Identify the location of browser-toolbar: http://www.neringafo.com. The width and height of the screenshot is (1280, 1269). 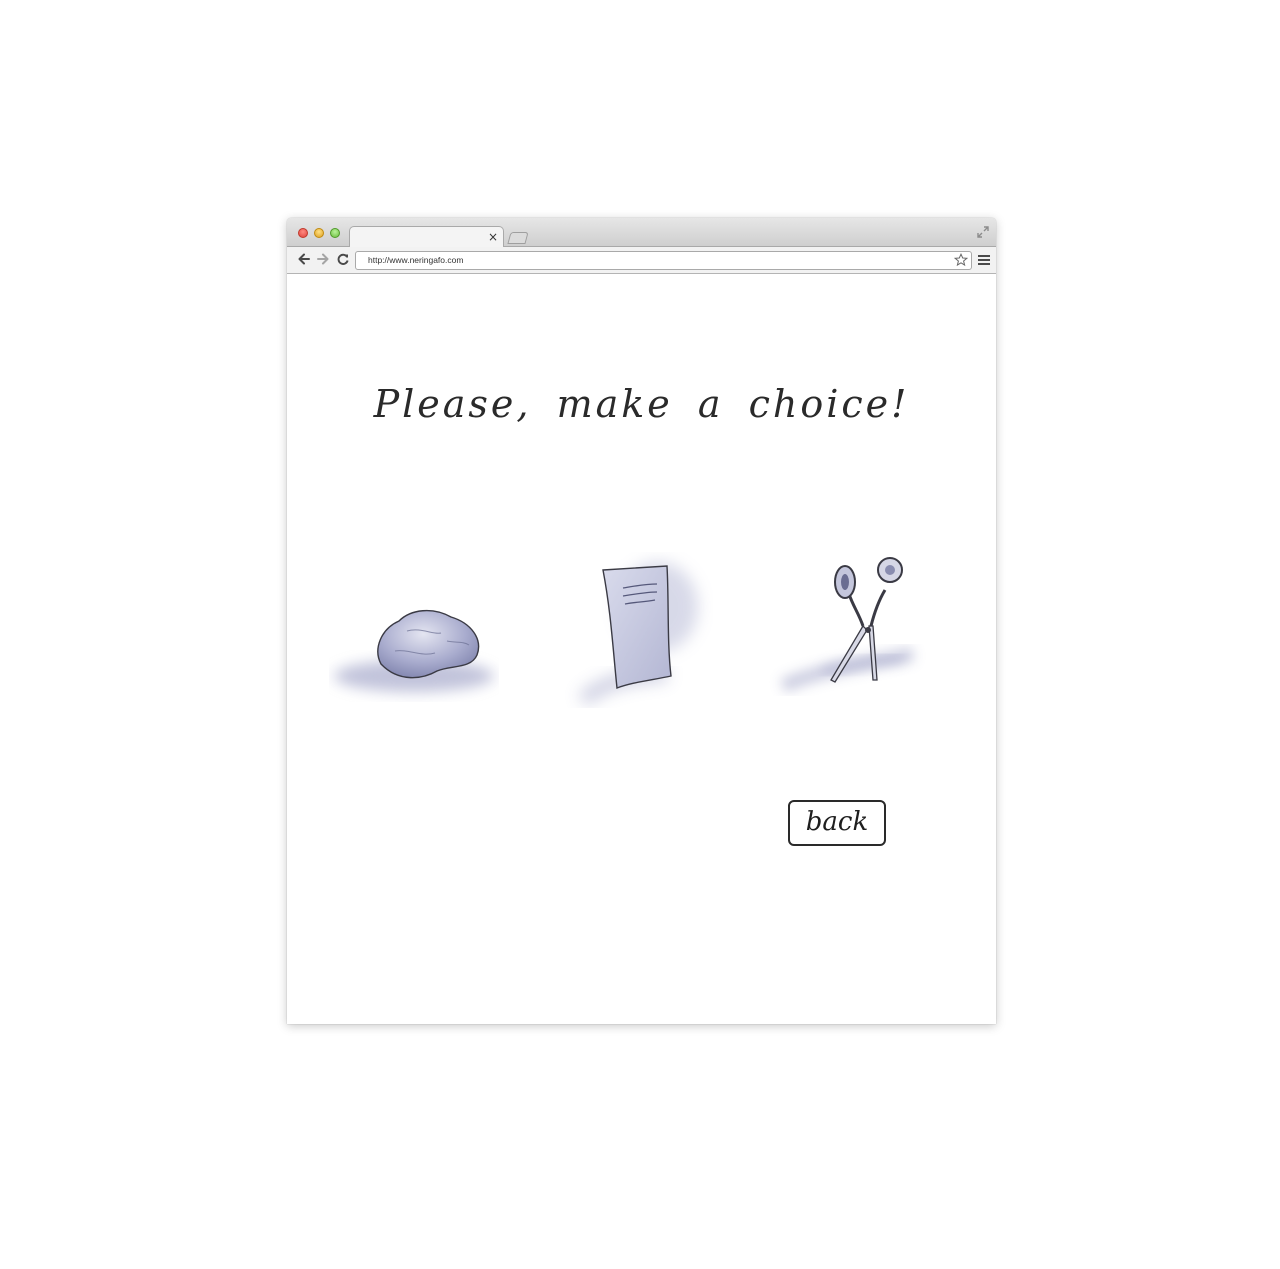
(641, 260).